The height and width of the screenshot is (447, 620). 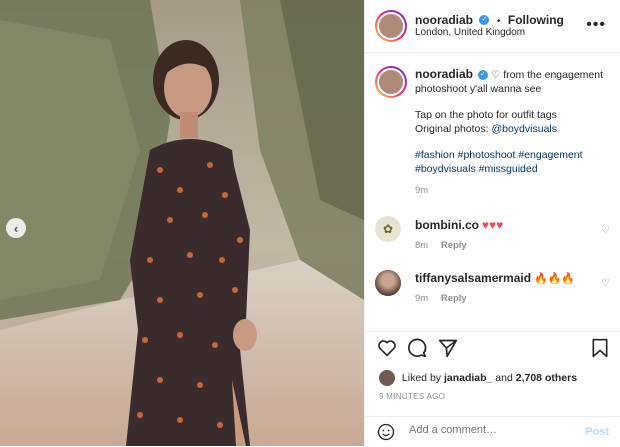 I want to click on action-bar, so click(x=492, y=347).